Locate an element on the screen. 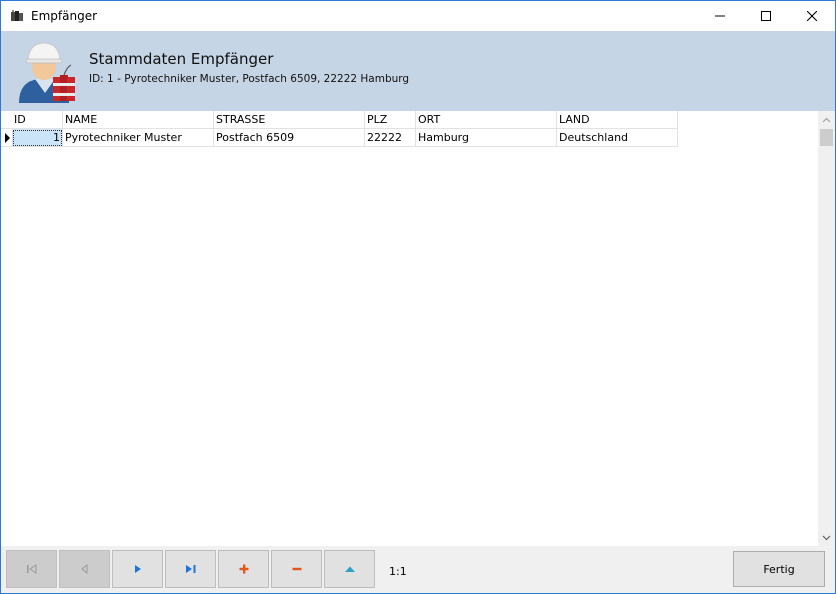 This screenshot has width=836, height=594. first-record-button is located at coordinates (31, 569).